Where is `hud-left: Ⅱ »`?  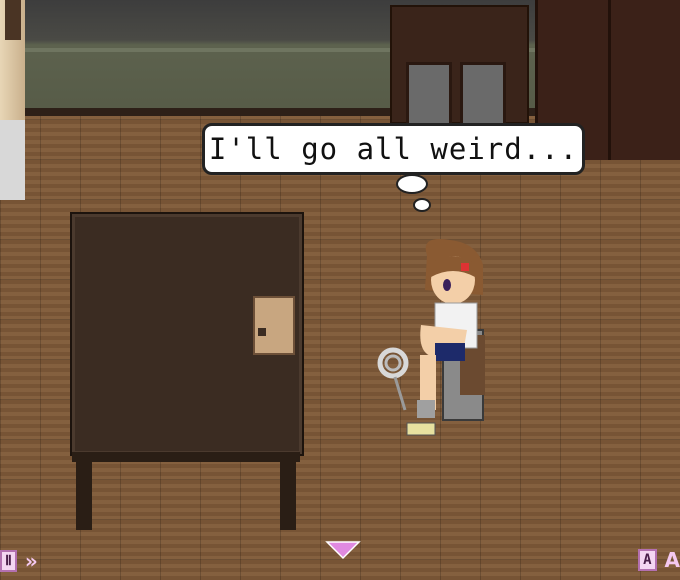
hud-left: Ⅱ » is located at coordinates (19, 561).